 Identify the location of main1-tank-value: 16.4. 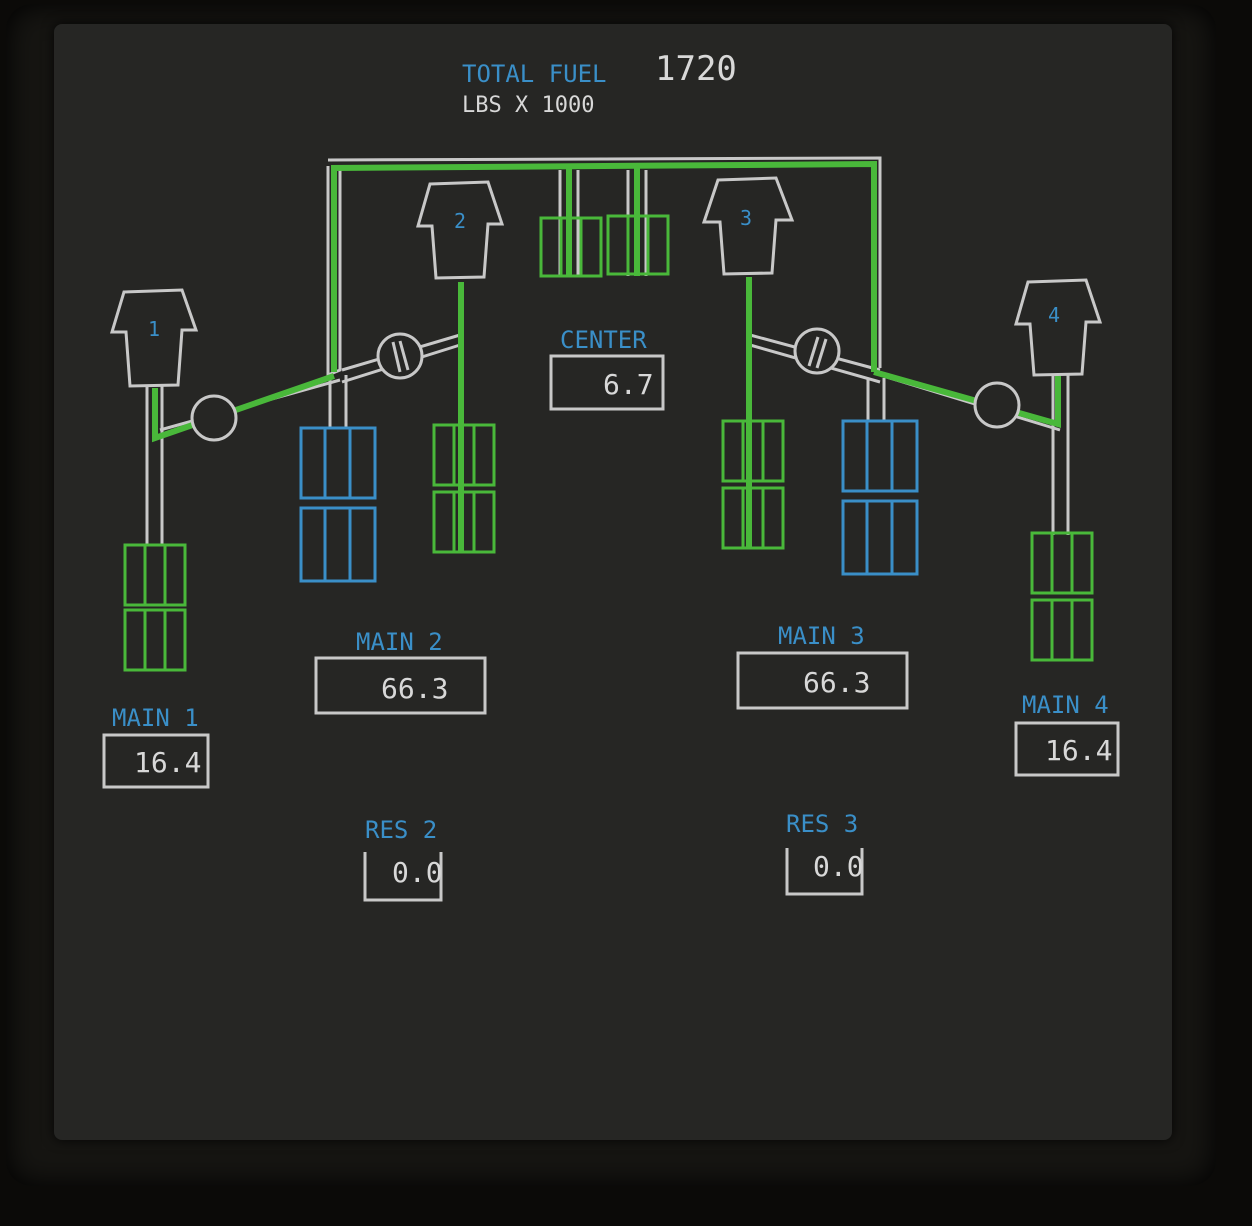
(167, 762).